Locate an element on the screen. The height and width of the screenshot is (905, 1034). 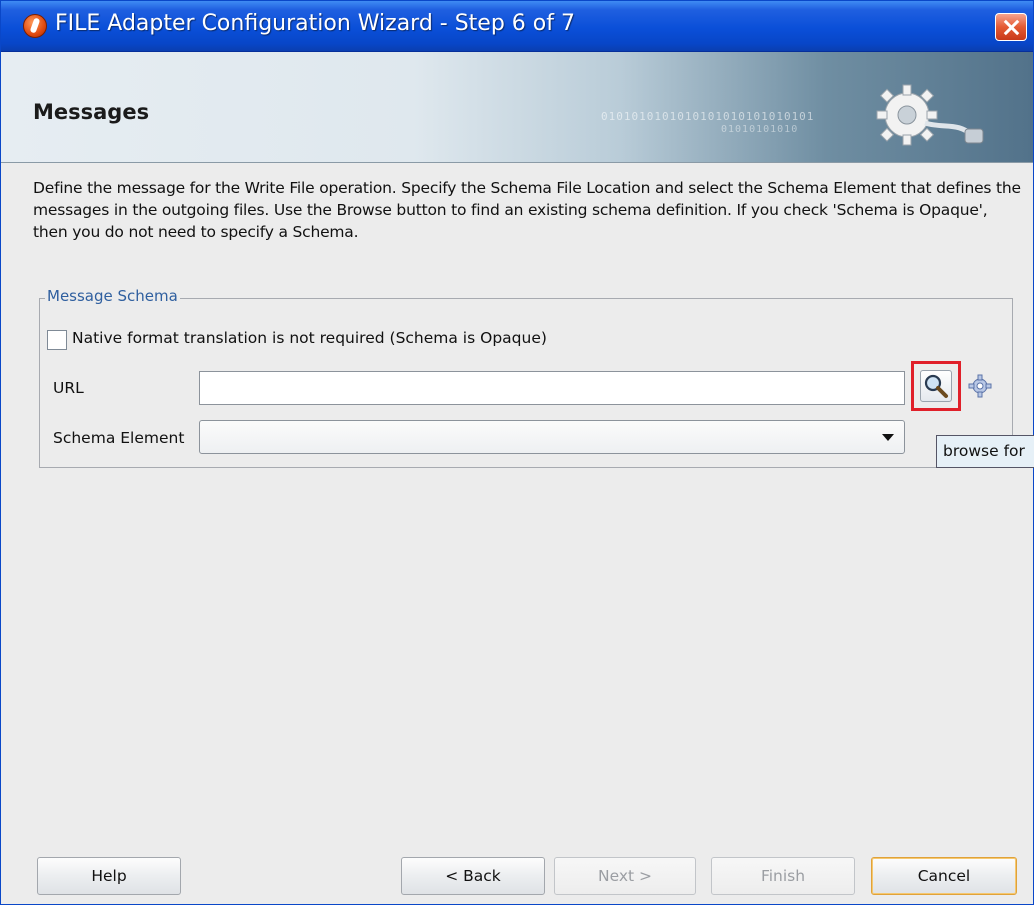
message-schema-legend: Message Schema is located at coordinates (112, 296).